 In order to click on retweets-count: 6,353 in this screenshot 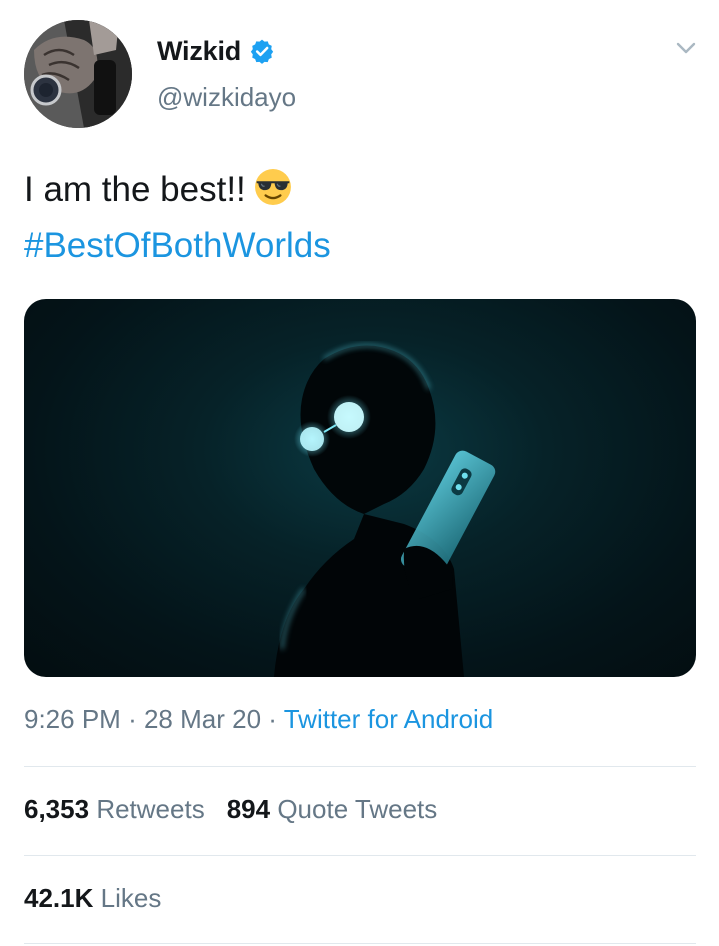, I will do `click(57, 809)`.